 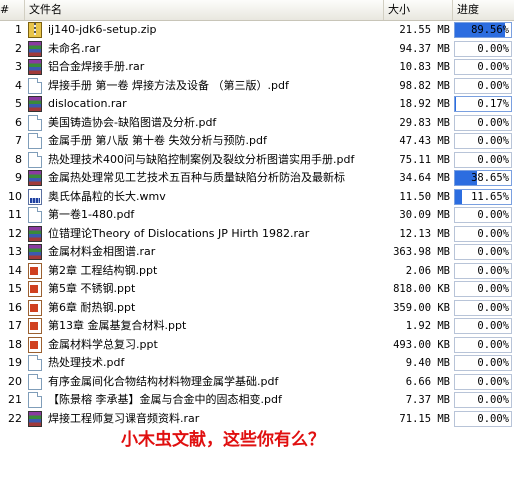 I want to click on progress-bar: 89.56%, so click(x=483, y=30).